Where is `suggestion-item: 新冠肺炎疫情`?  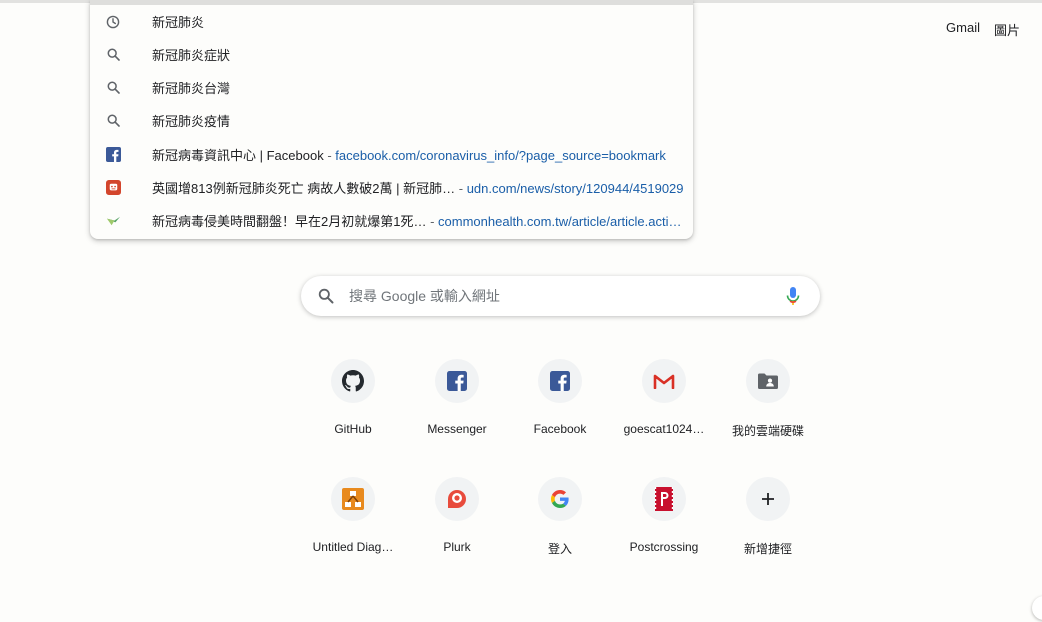 suggestion-item: 新冠肺炎疫情 is located at coordinates (391, 120).